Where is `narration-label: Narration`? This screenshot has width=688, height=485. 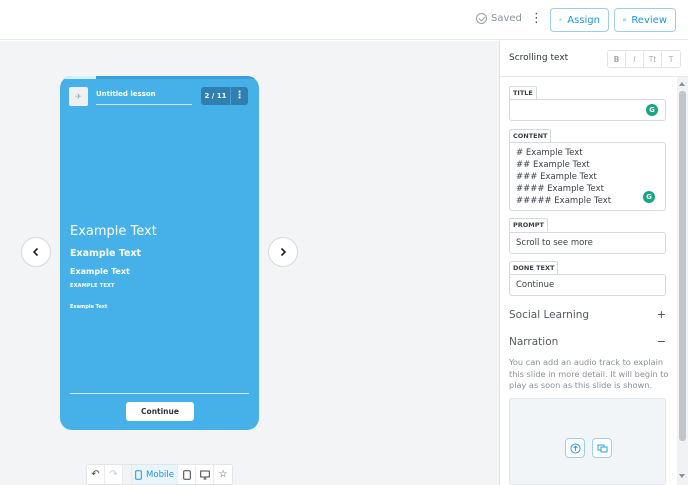
narration-label: Narration is located at coordinates (534, 341).